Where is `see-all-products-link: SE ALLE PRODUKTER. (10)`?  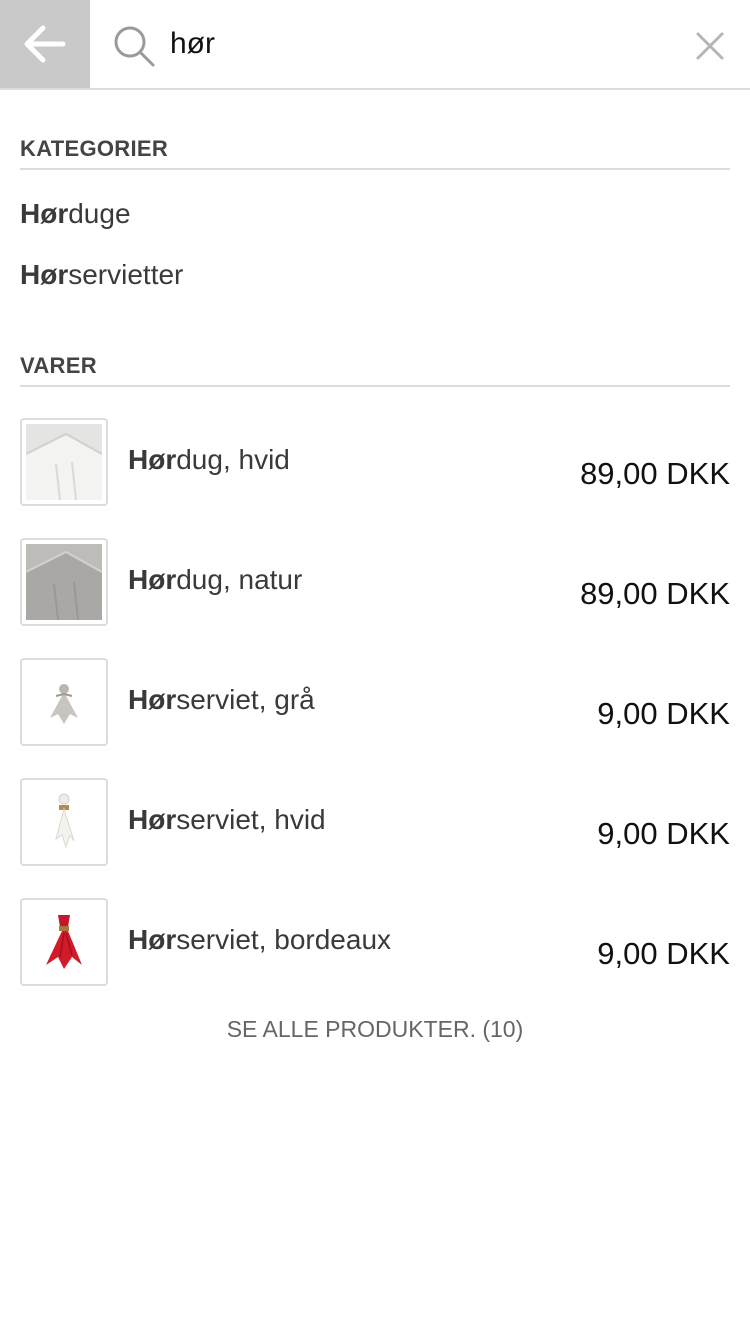
see-all-products-link: SE ALLE PRODUKTER. (10) is located at coordinates (375, 1029).